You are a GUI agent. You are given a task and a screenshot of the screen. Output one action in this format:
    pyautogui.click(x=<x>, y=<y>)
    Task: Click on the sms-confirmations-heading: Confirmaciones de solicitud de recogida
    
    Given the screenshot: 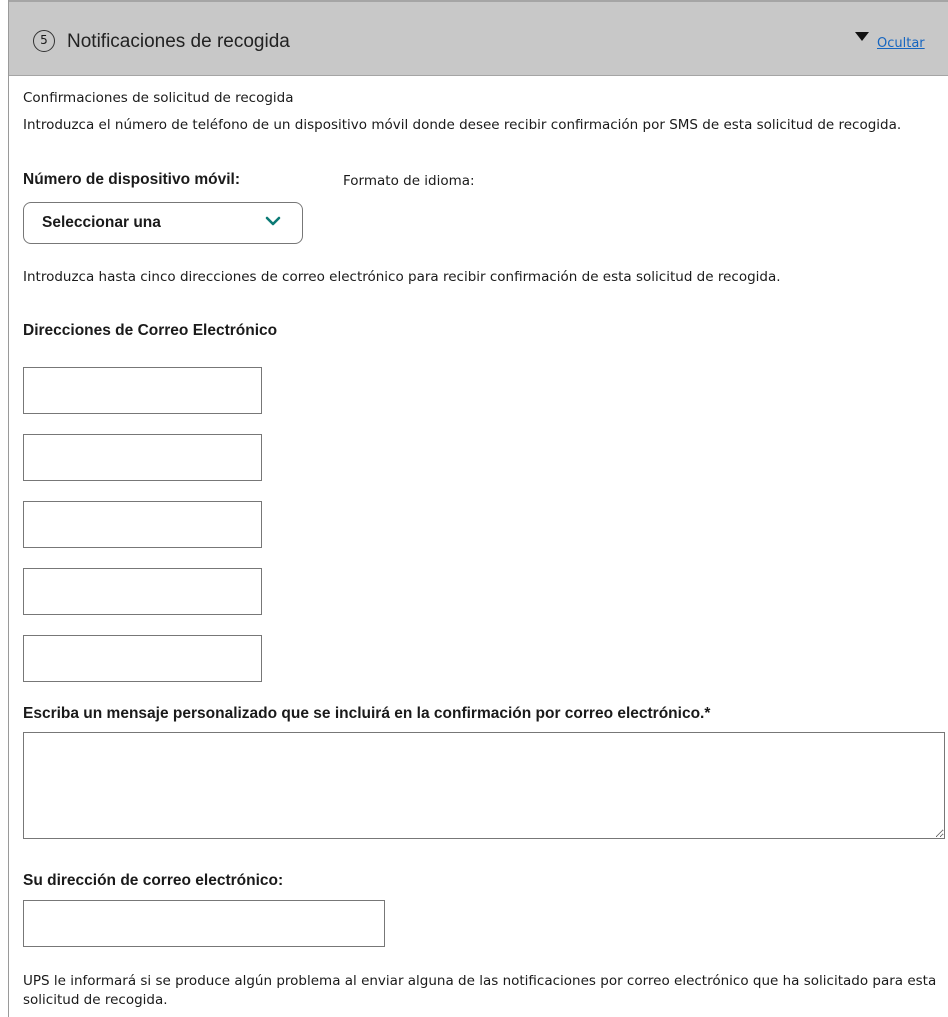 What is the action you would take?
    pyautogui.click(x=158, y=98)
    